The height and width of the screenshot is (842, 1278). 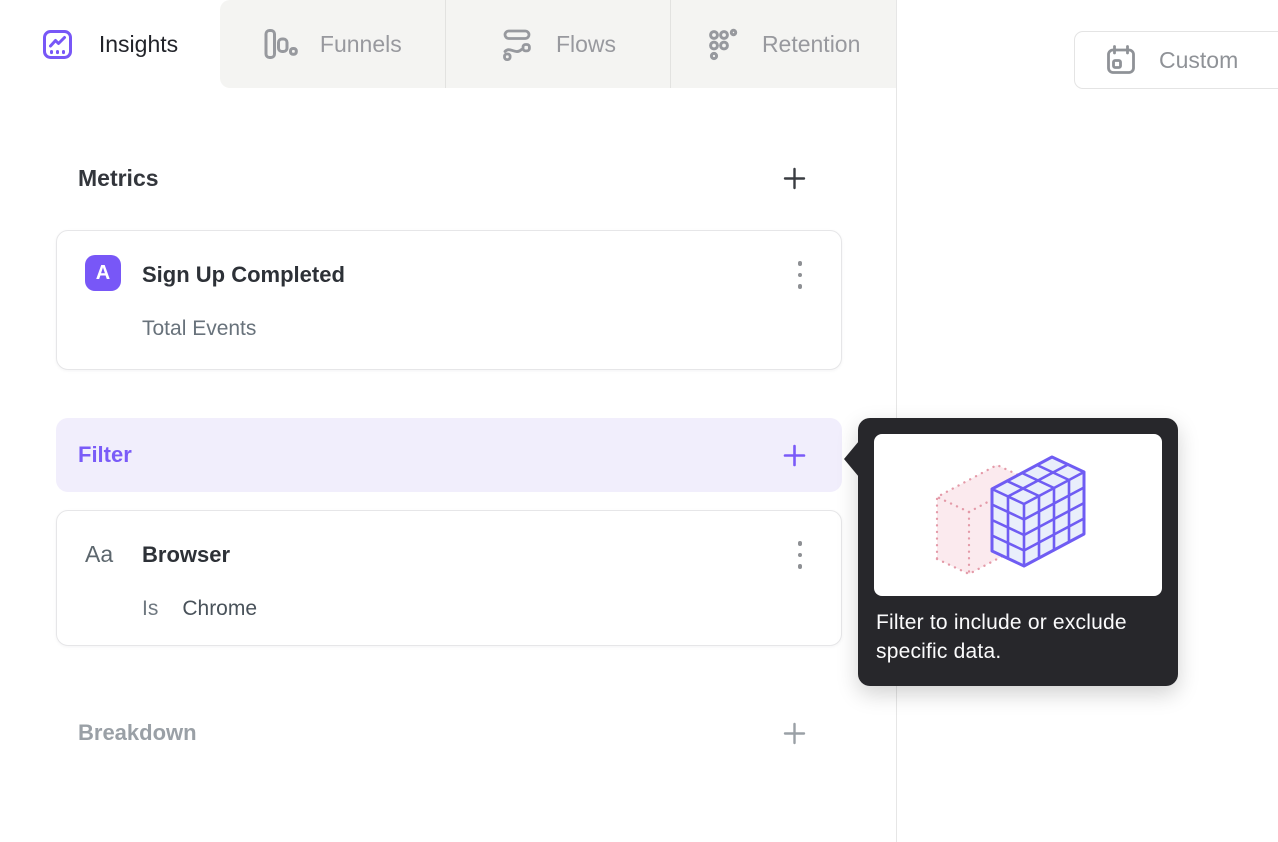 What do you see at coordinates (449, 578) in the screenshot?
I see `filter-card-browser: Aa Browser Is Chrome` at bounding box center [449, 578].